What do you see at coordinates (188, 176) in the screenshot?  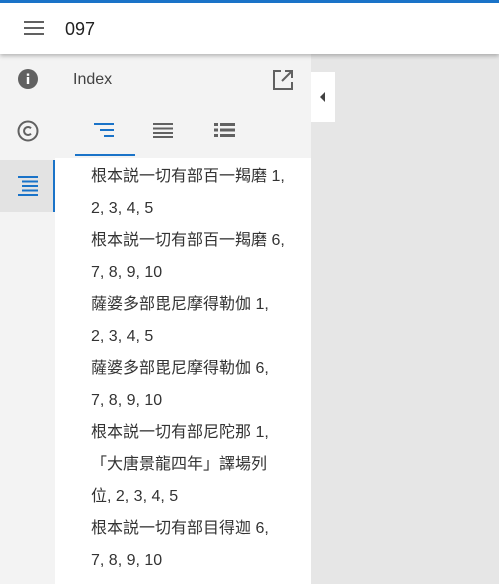 I see `index-item-line: 根本説一切有部百一羯磨 1,` at bounding box center [188, 176].